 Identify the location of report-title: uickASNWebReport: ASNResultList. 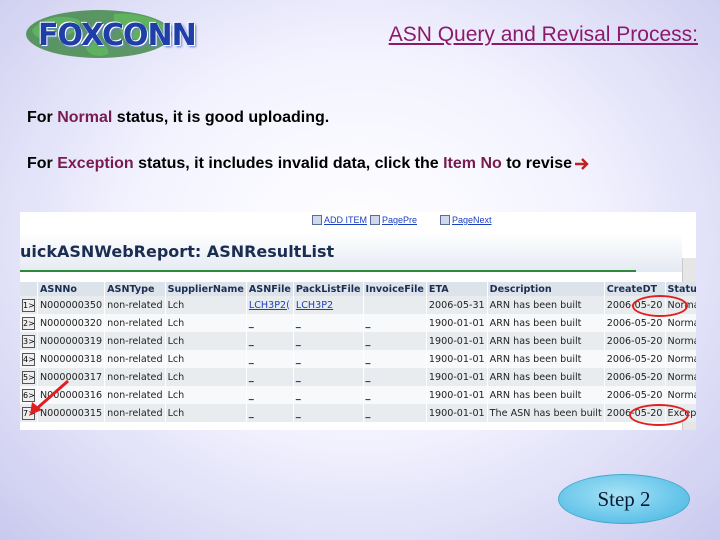
(177, 251).